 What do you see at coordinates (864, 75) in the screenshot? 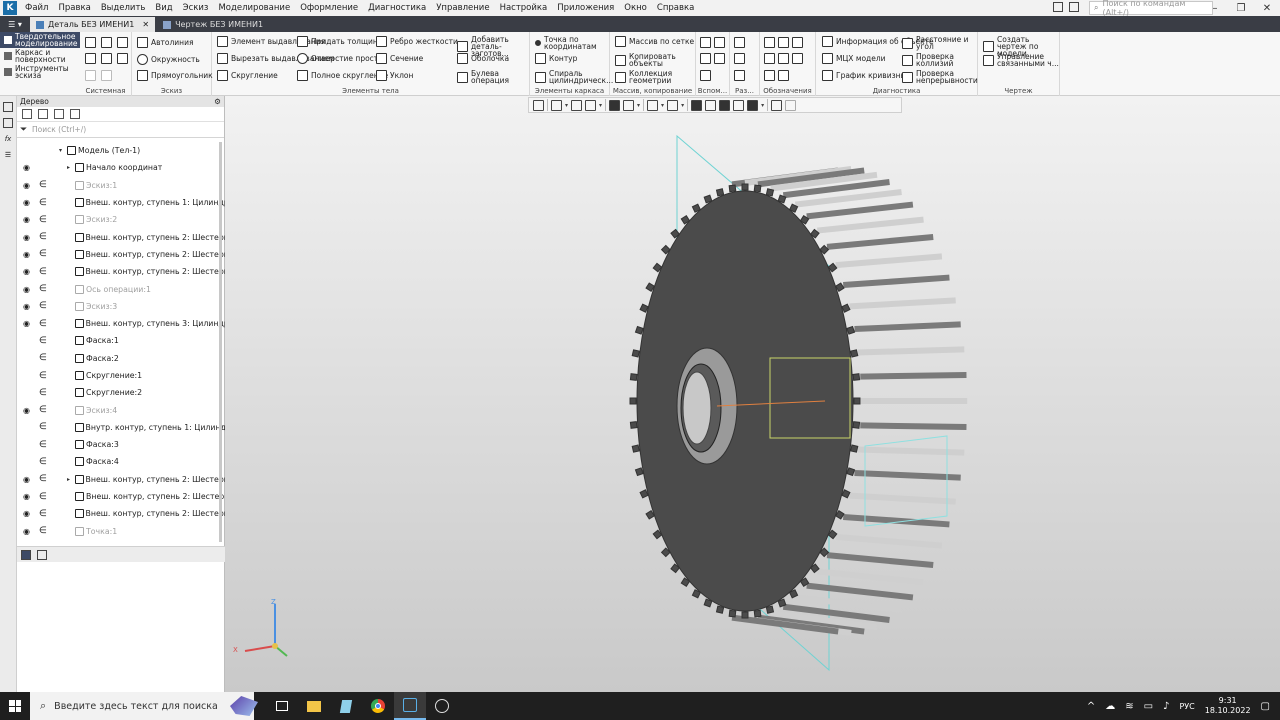
I see `curvature-button: График кривизны` at bounding box center [864, 75].